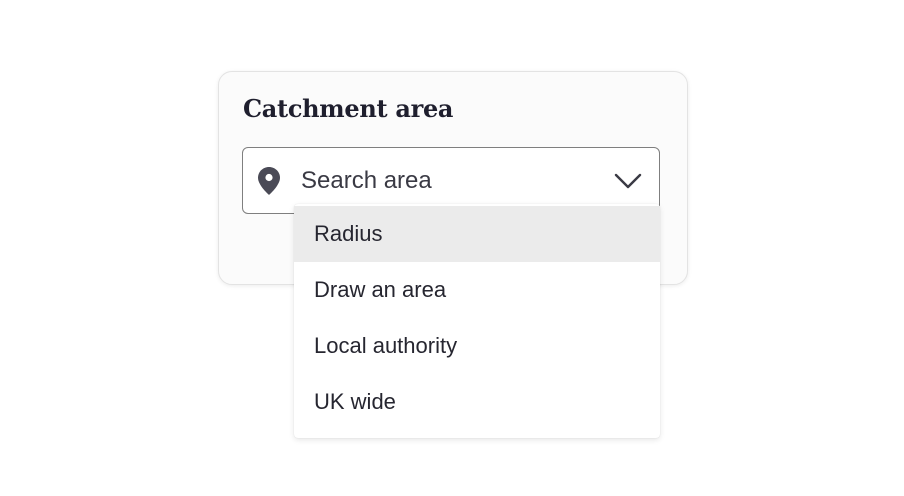 The image size is (904, 496). I want to click on menu-item-local-authority: Local authority, so click(477, 346).